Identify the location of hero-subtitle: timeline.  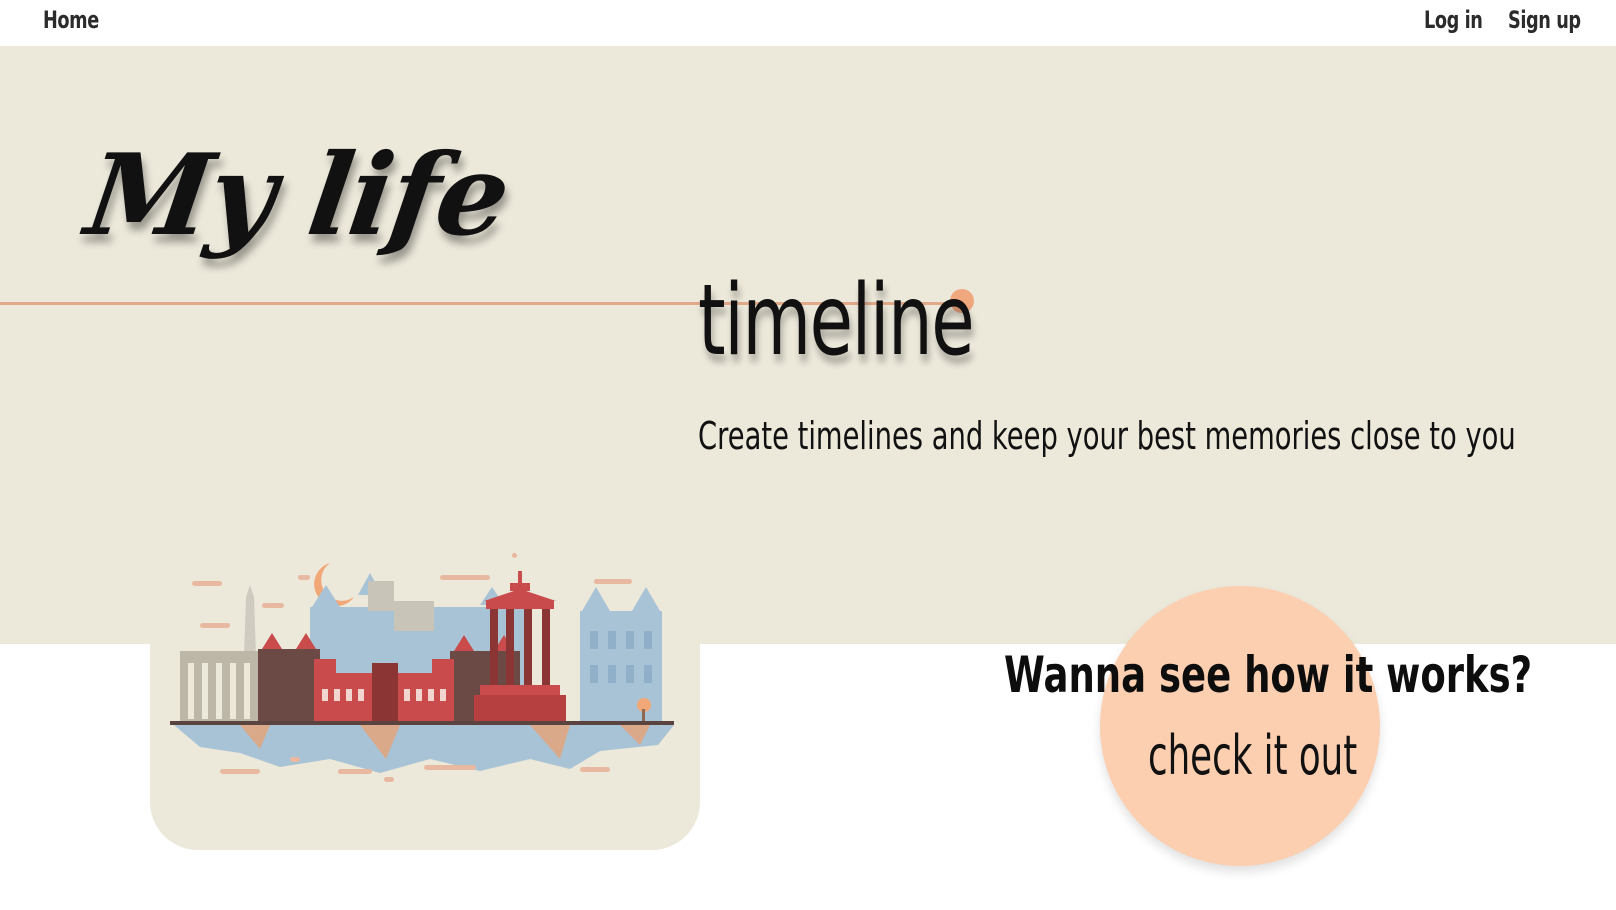
(836, 321).